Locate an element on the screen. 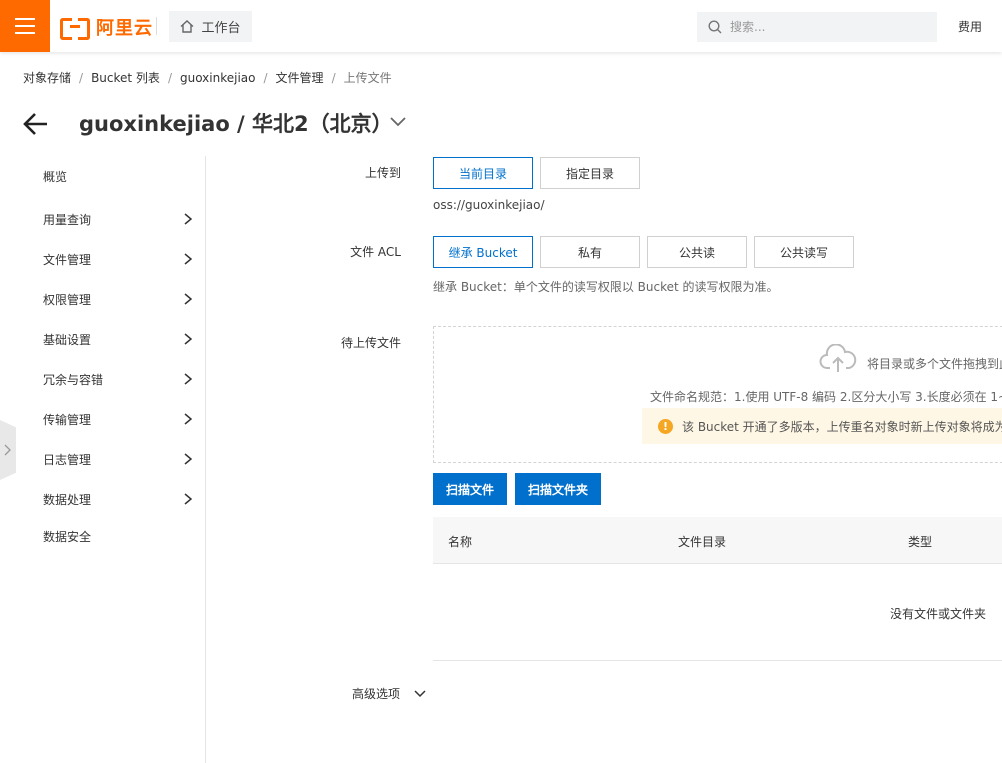  current-directory-option: 当前目录 is located at coordinates (483, 173).